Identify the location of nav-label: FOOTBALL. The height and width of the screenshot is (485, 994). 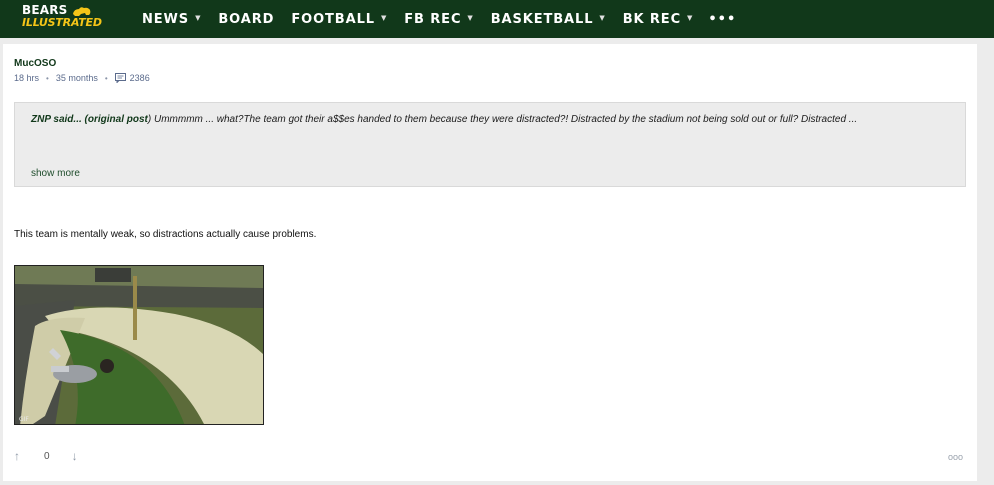
(333, 19).